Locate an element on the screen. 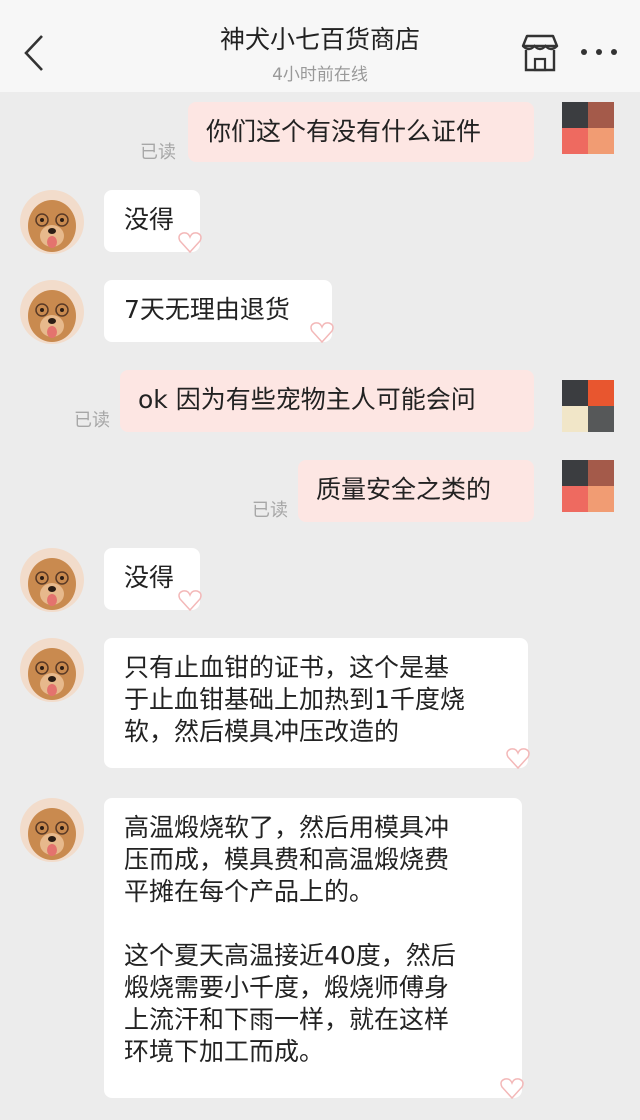 The image size is (640, 1120). message-line: 高温煅烧软了，然后用模具冲 is located at coordinates (287, 827).